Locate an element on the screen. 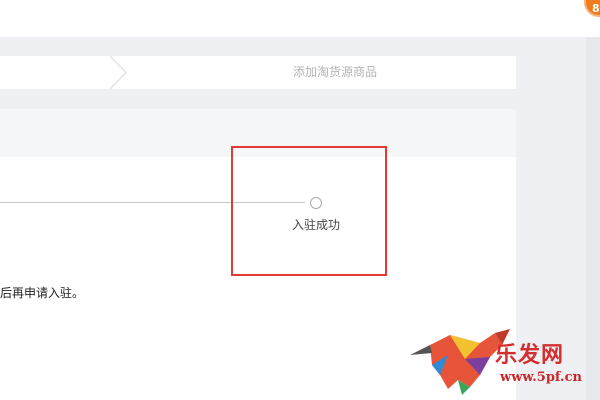 The image size is (600, 400). highlight-annotation-box is located at coordinates (309, 211).